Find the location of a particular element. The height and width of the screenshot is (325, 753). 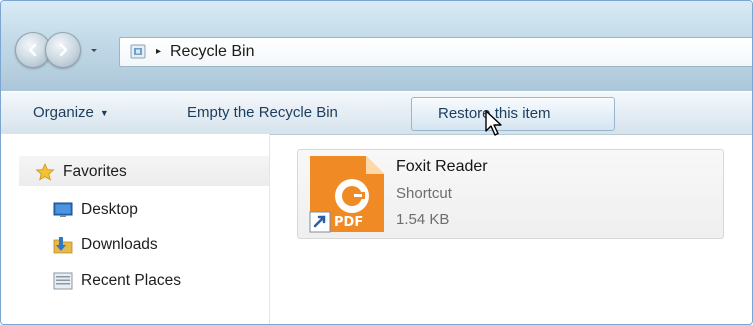

mouse-pointer-icon is located at coordinates (493, 123).